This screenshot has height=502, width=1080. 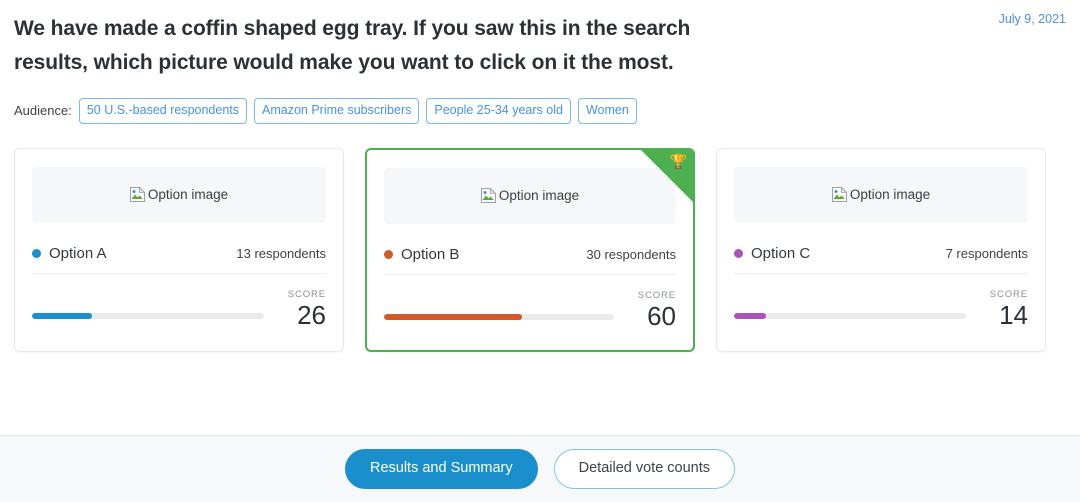 I want to click on score-column: SCORE 60, so click(x=653, y=310).